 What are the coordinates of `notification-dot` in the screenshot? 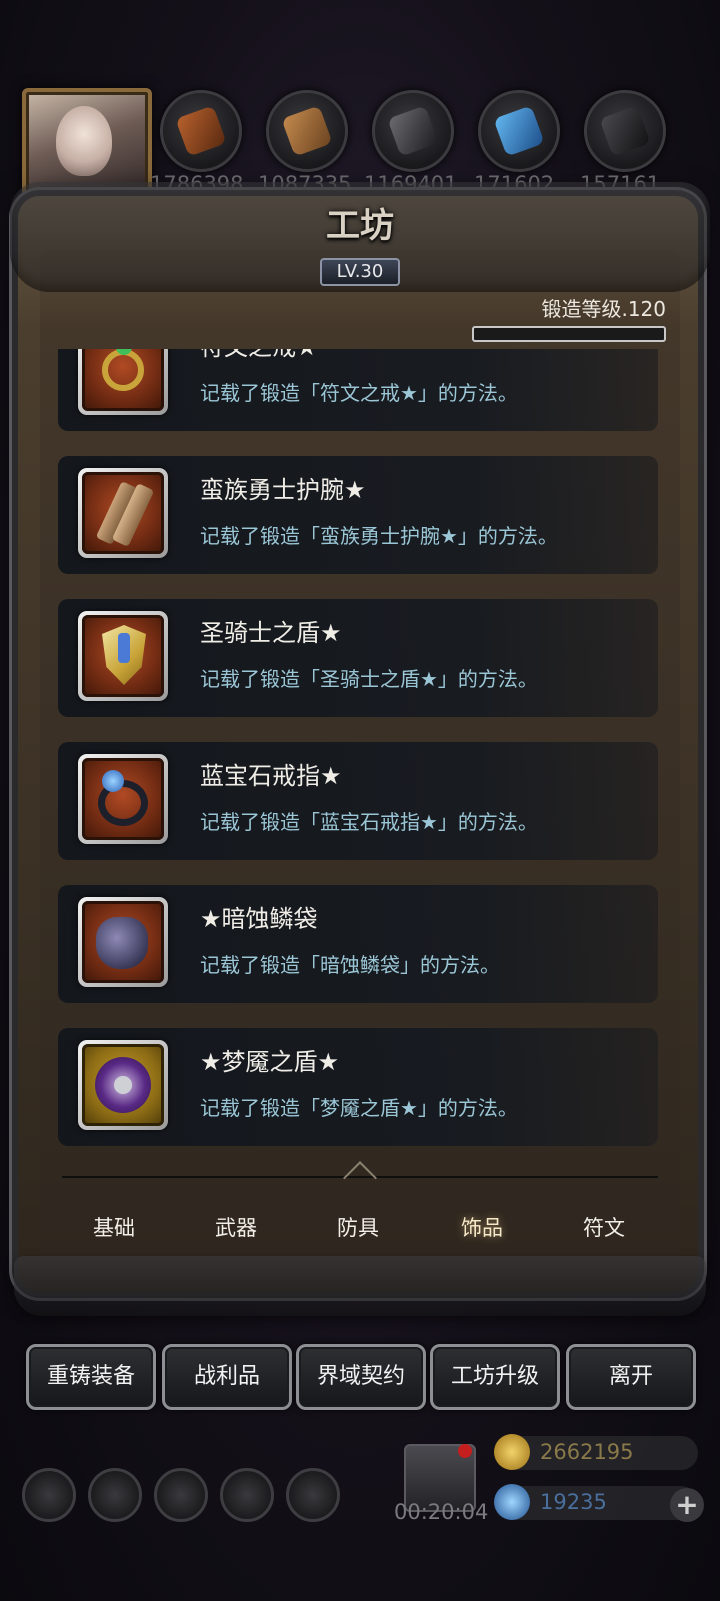 It's located at (465, 1451).